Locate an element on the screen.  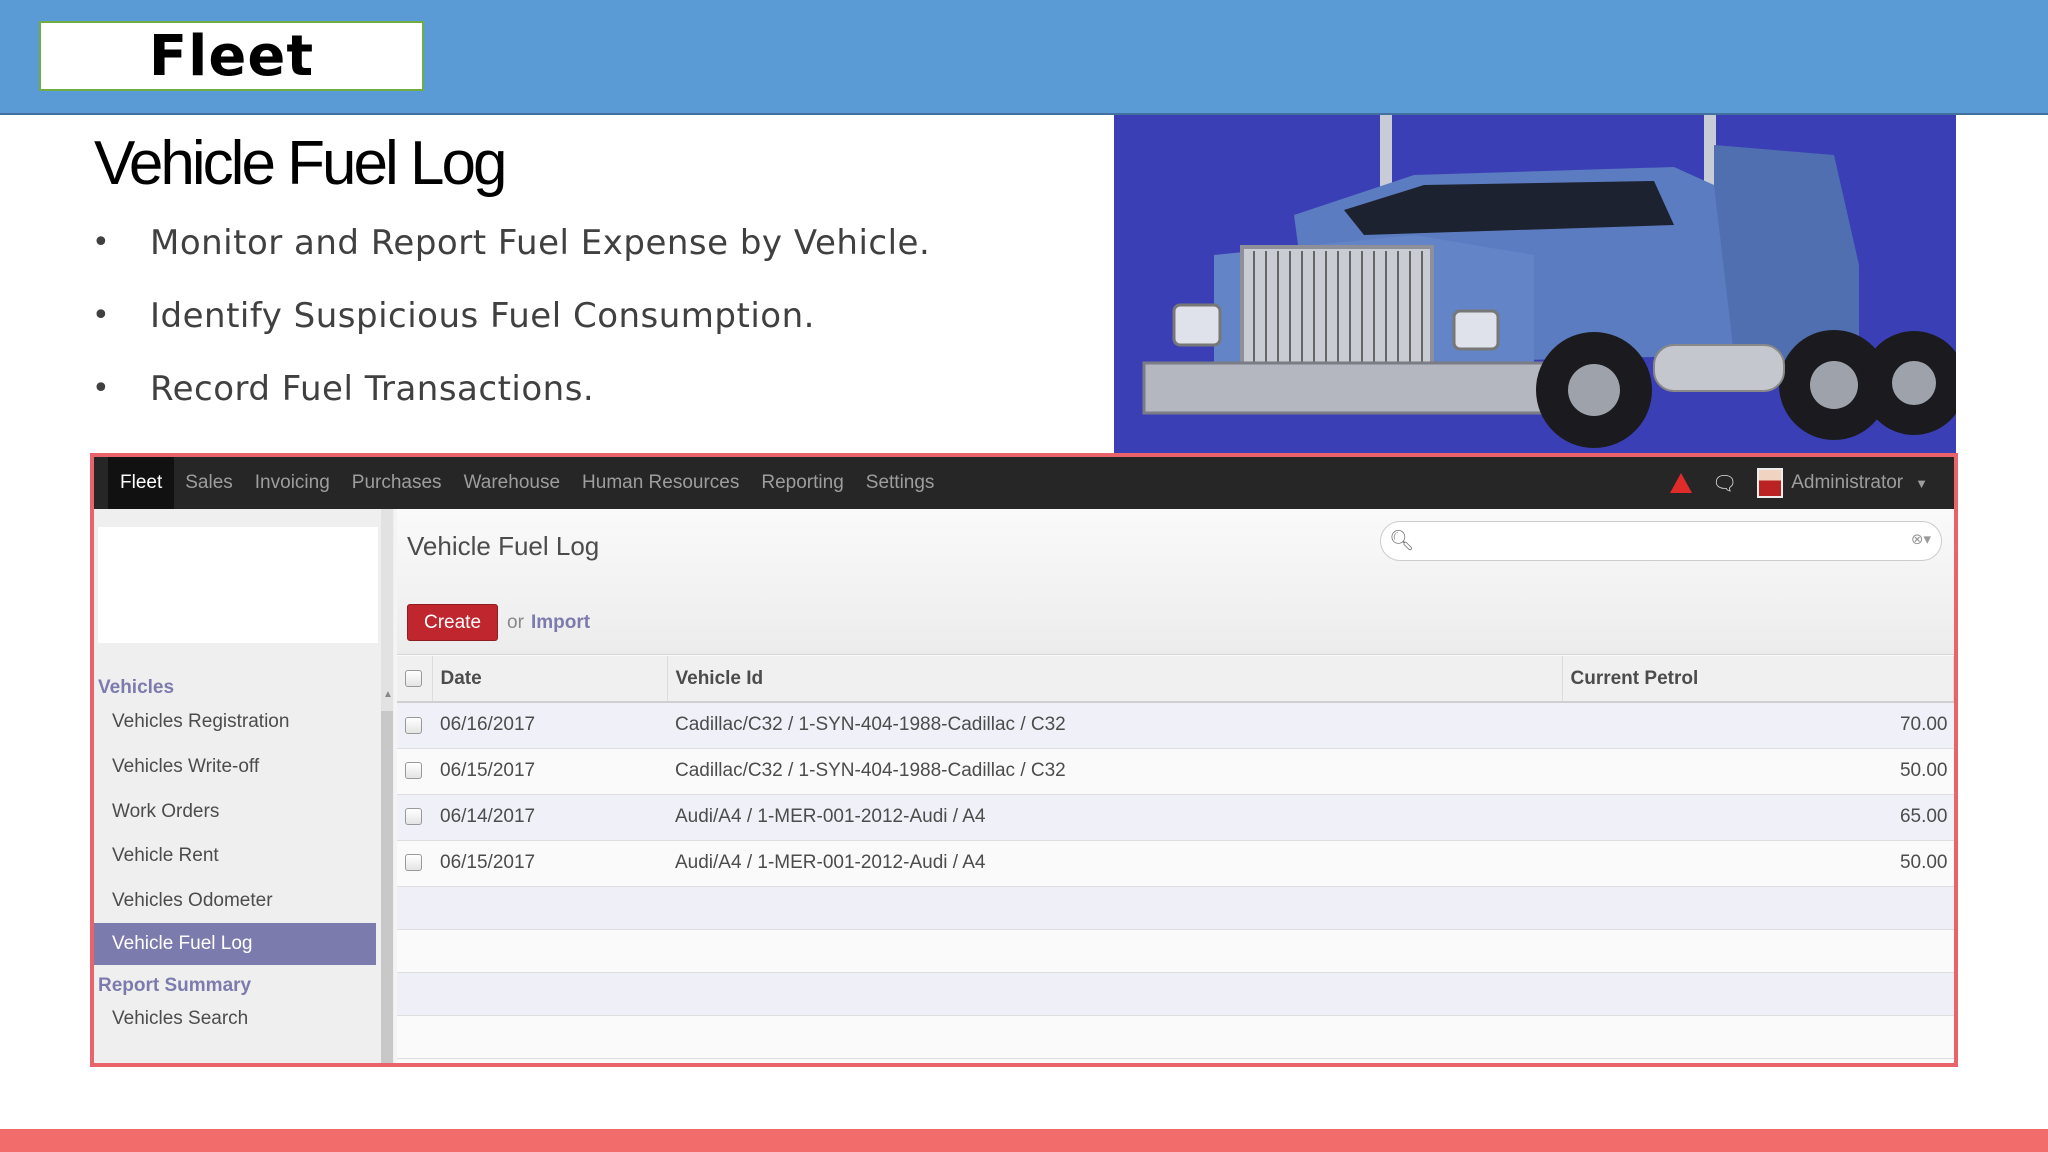
sidebar-section-vehicles: Vehicles is located at coordinates (136, 688).